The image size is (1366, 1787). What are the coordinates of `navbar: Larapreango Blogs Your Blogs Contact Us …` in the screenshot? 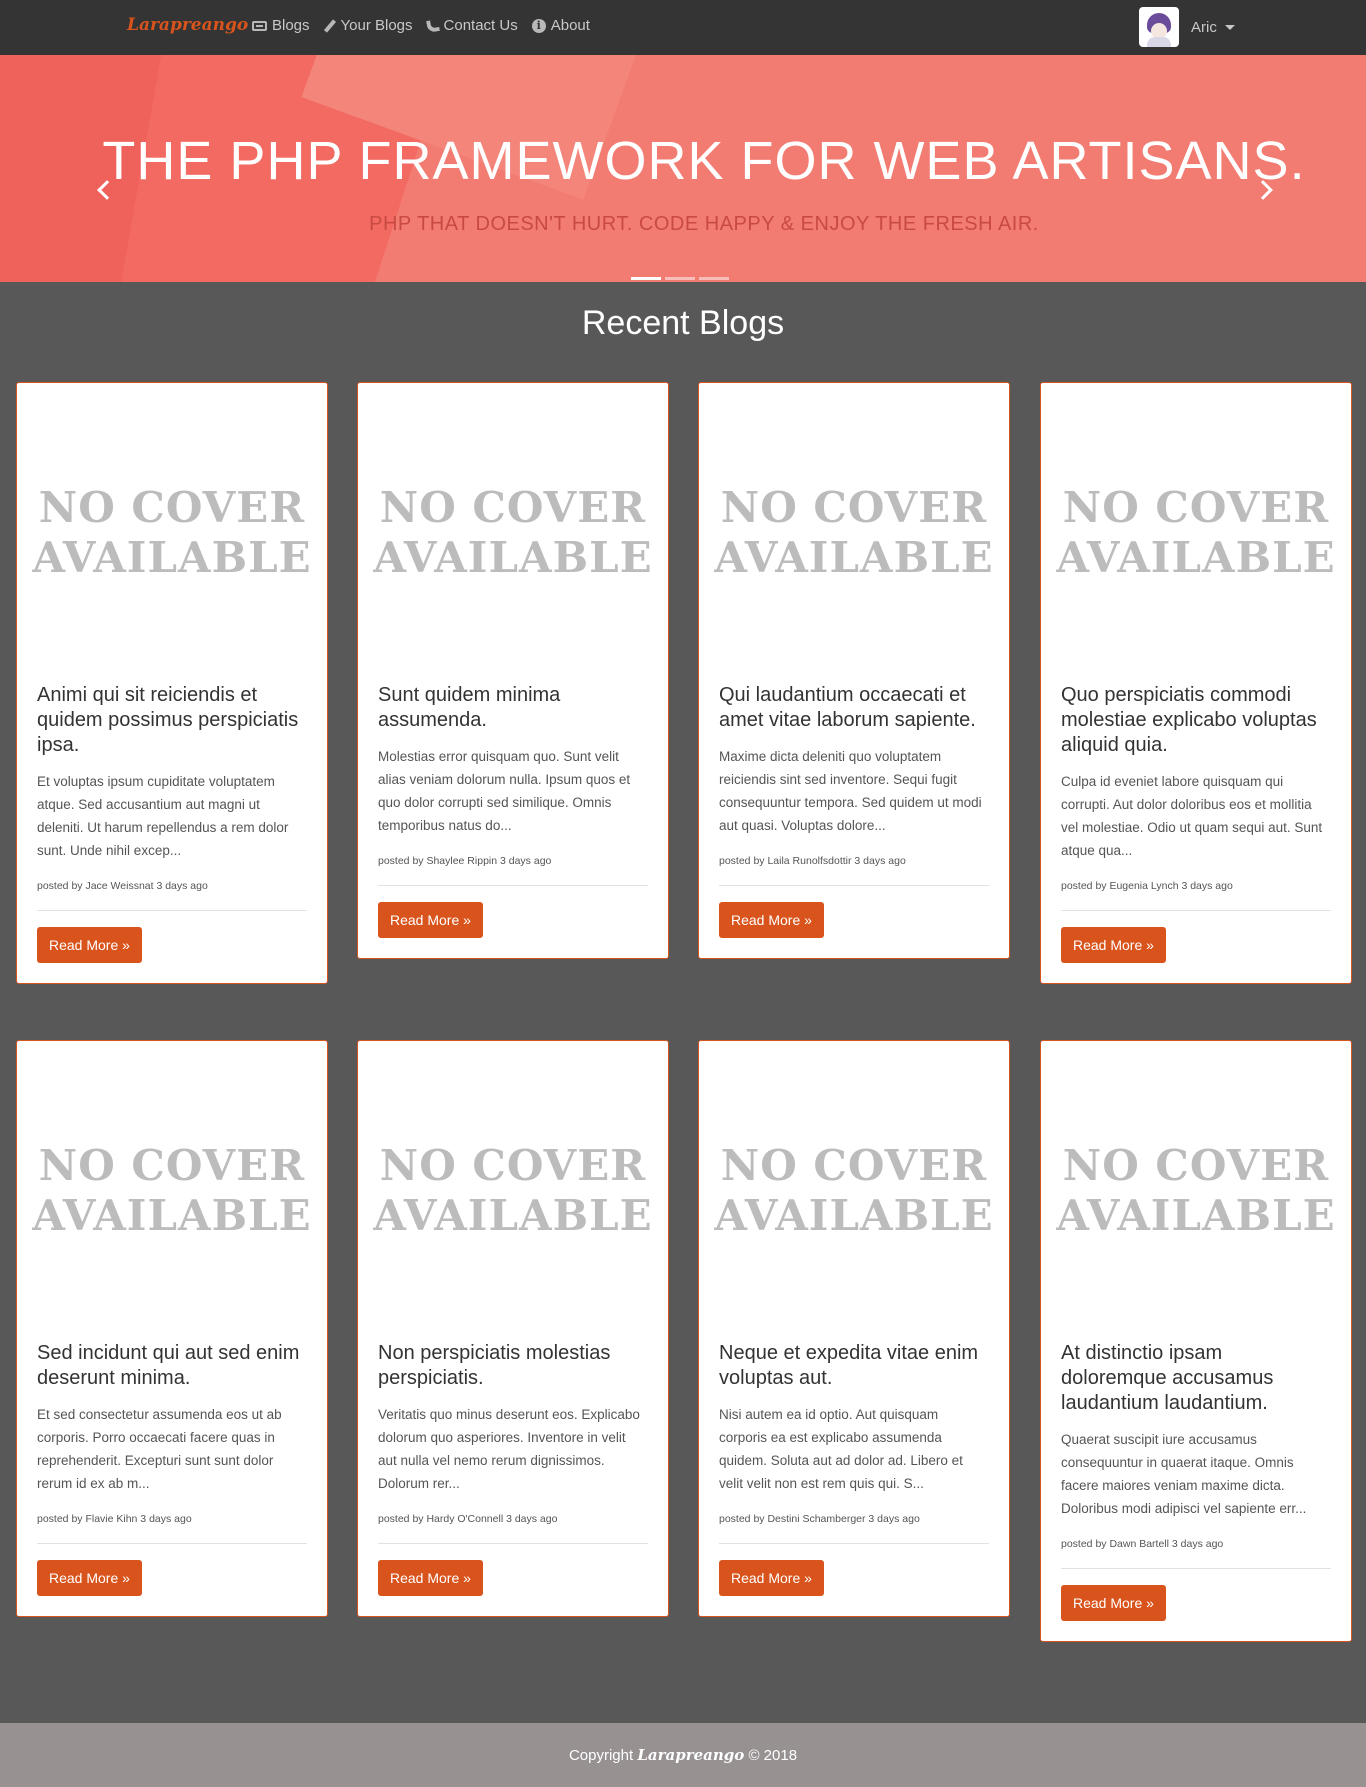 It's located at (683, 27).